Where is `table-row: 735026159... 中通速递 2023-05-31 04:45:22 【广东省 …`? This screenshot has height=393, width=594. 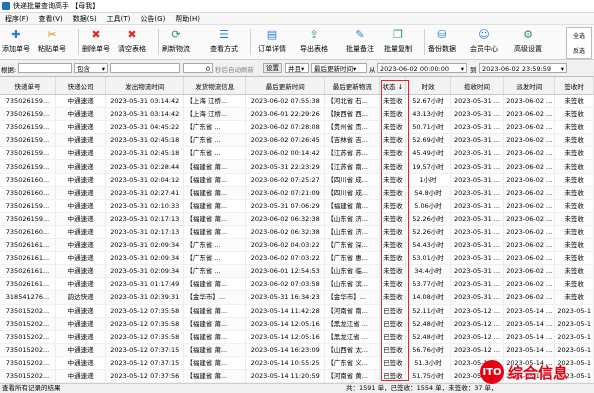 table-row: 735026159... 中通速递 2023-05-31 04:45:22 【广东省 … is located at coordinates (297, 127).